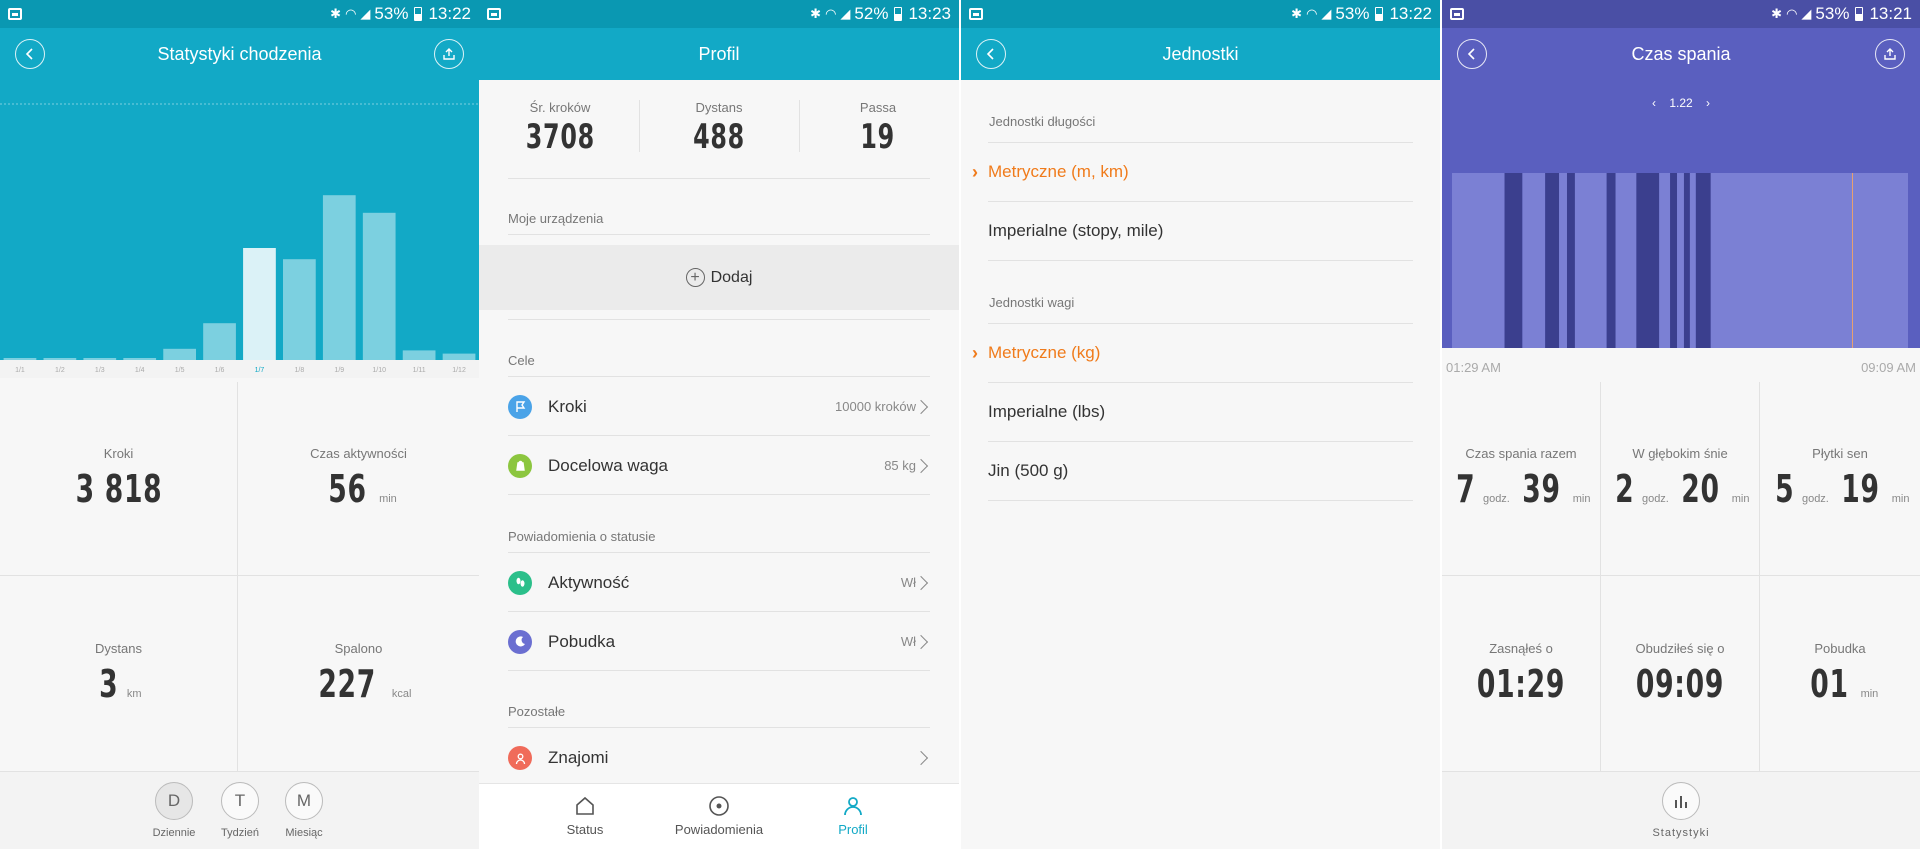  Describe the element at coordinates (719, 758) in the screenshot. I see `friends-row: Znajomi` at that location.